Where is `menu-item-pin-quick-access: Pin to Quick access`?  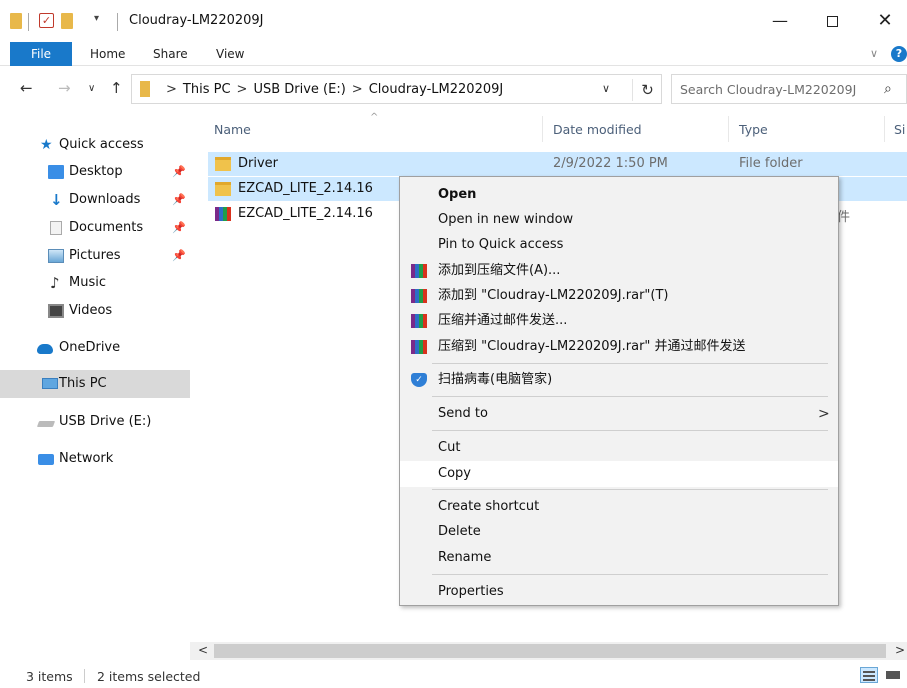
menu-item-pin-quick-access: Pin to Quick access is located at coordinates (619, 245).